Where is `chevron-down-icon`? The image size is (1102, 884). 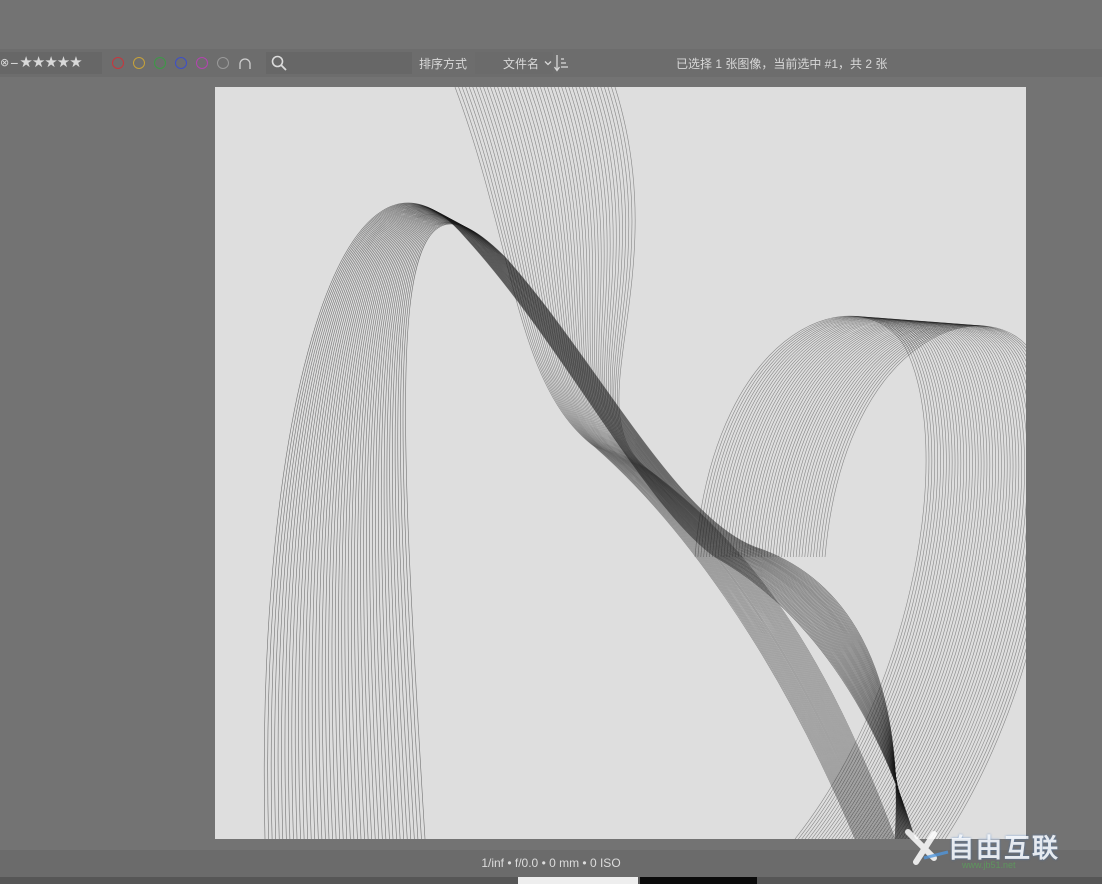 chevron-down-icon is located at coordinates (548, 63).